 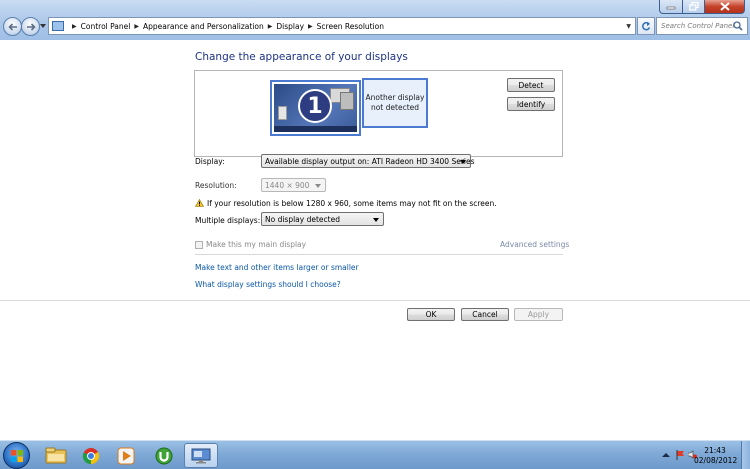 I want to click on chevron-down-icon: ▼, so click(x=628, y=26).